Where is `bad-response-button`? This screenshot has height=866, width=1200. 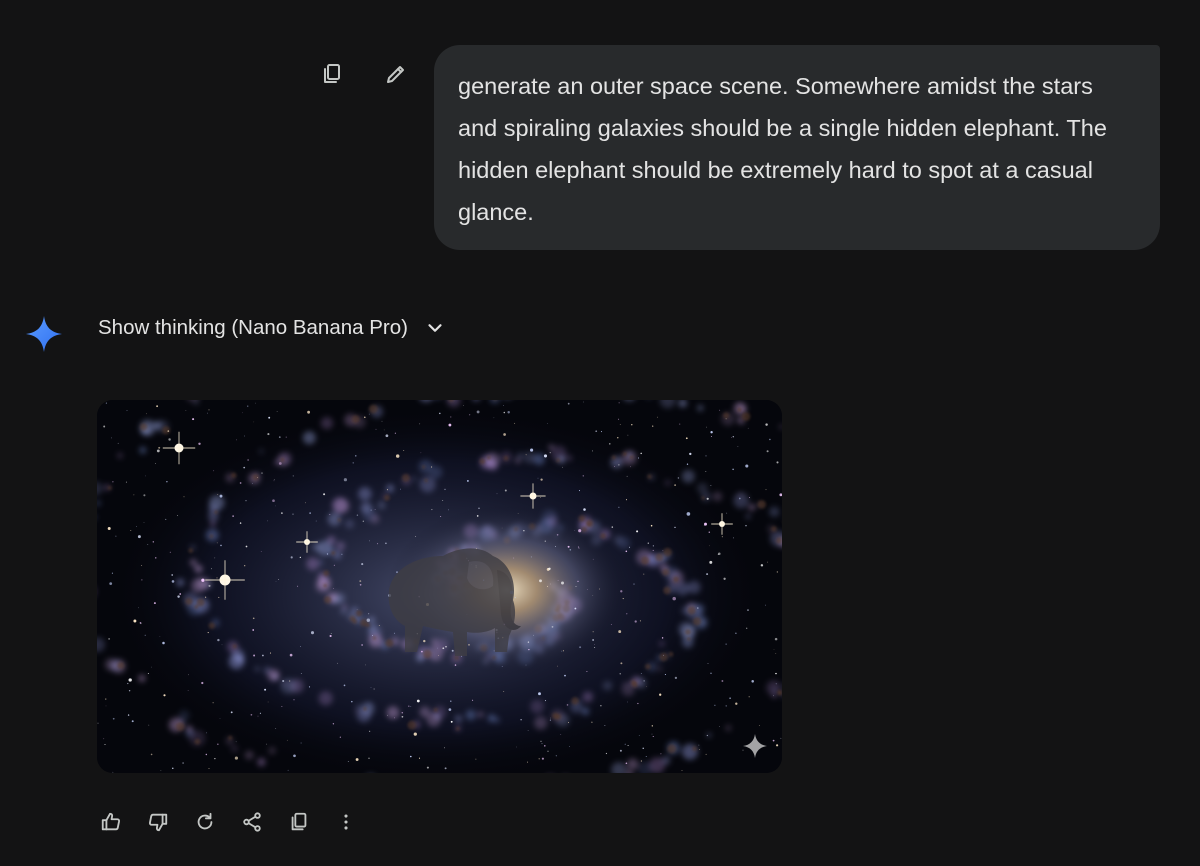 bad-response-button is located at coordinates (158, 822).